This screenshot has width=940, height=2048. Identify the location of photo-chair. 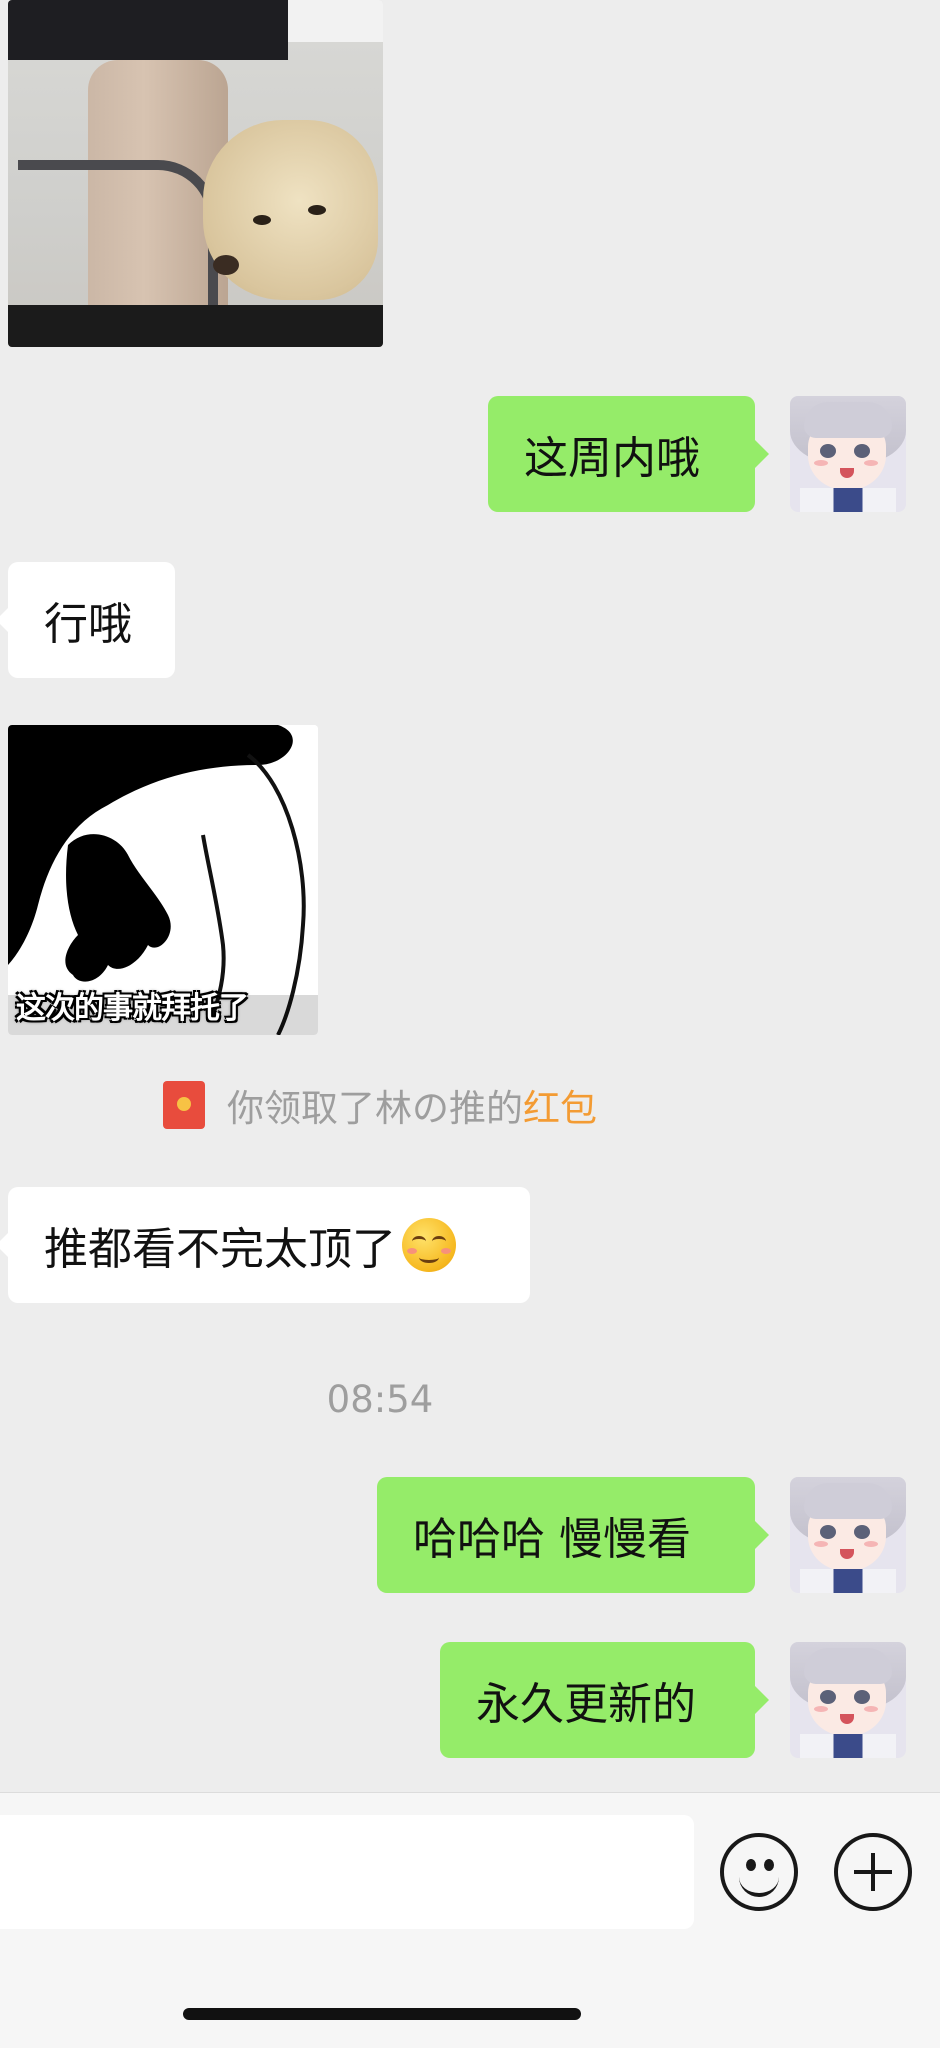
(118, 235).